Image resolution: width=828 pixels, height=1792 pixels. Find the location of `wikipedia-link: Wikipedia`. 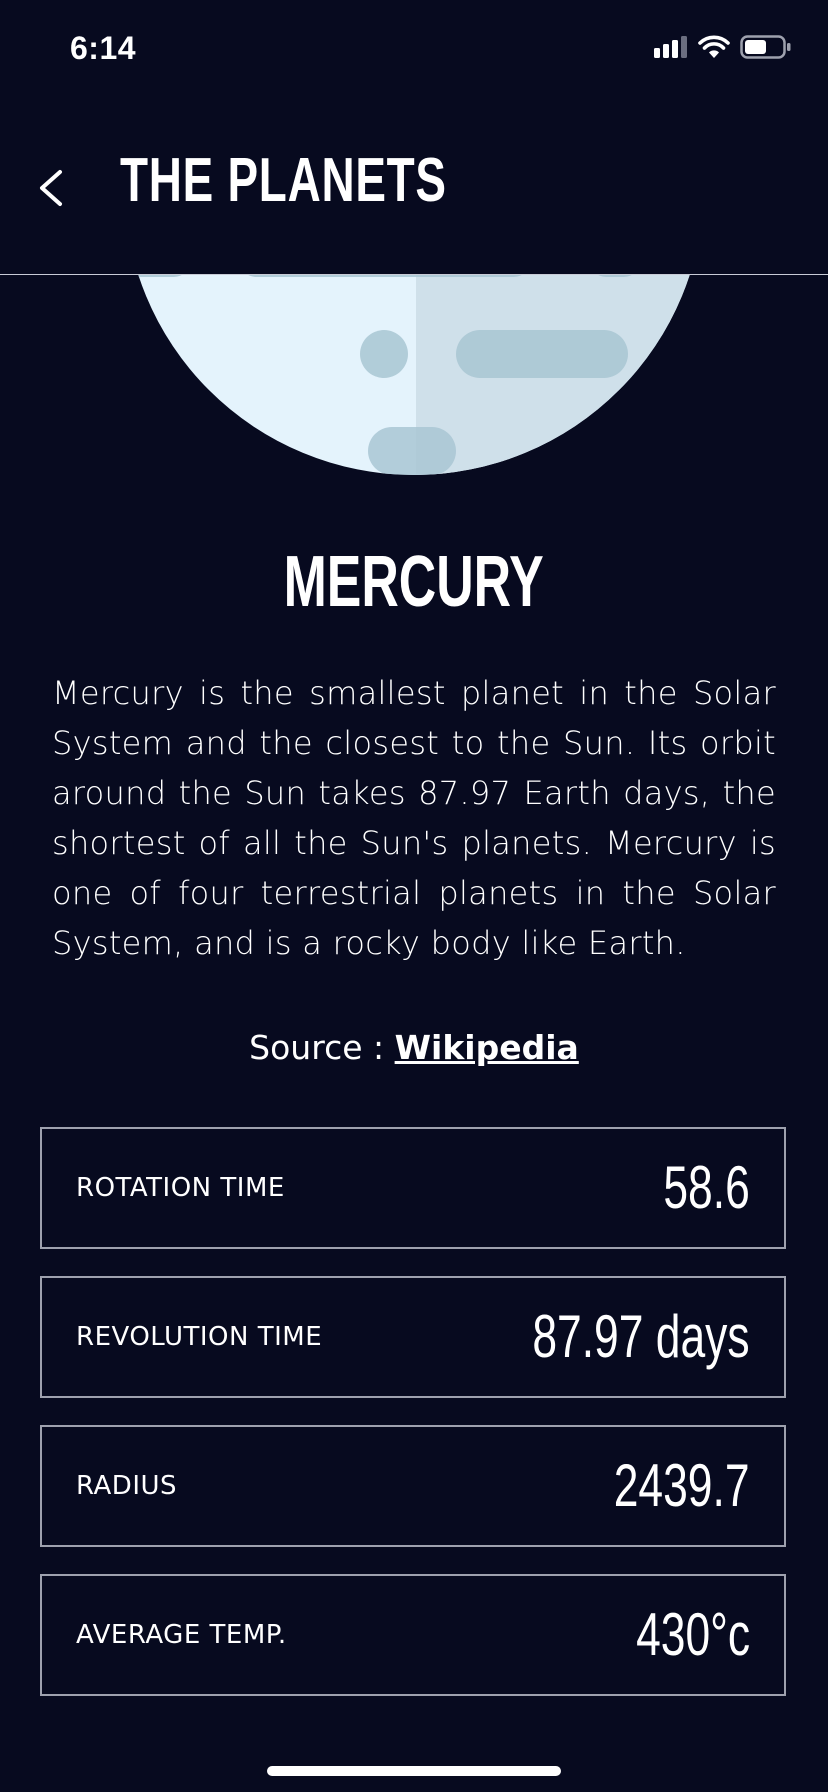

wikipedia-link: Wikipedia is located at coordinates (487, 1047).